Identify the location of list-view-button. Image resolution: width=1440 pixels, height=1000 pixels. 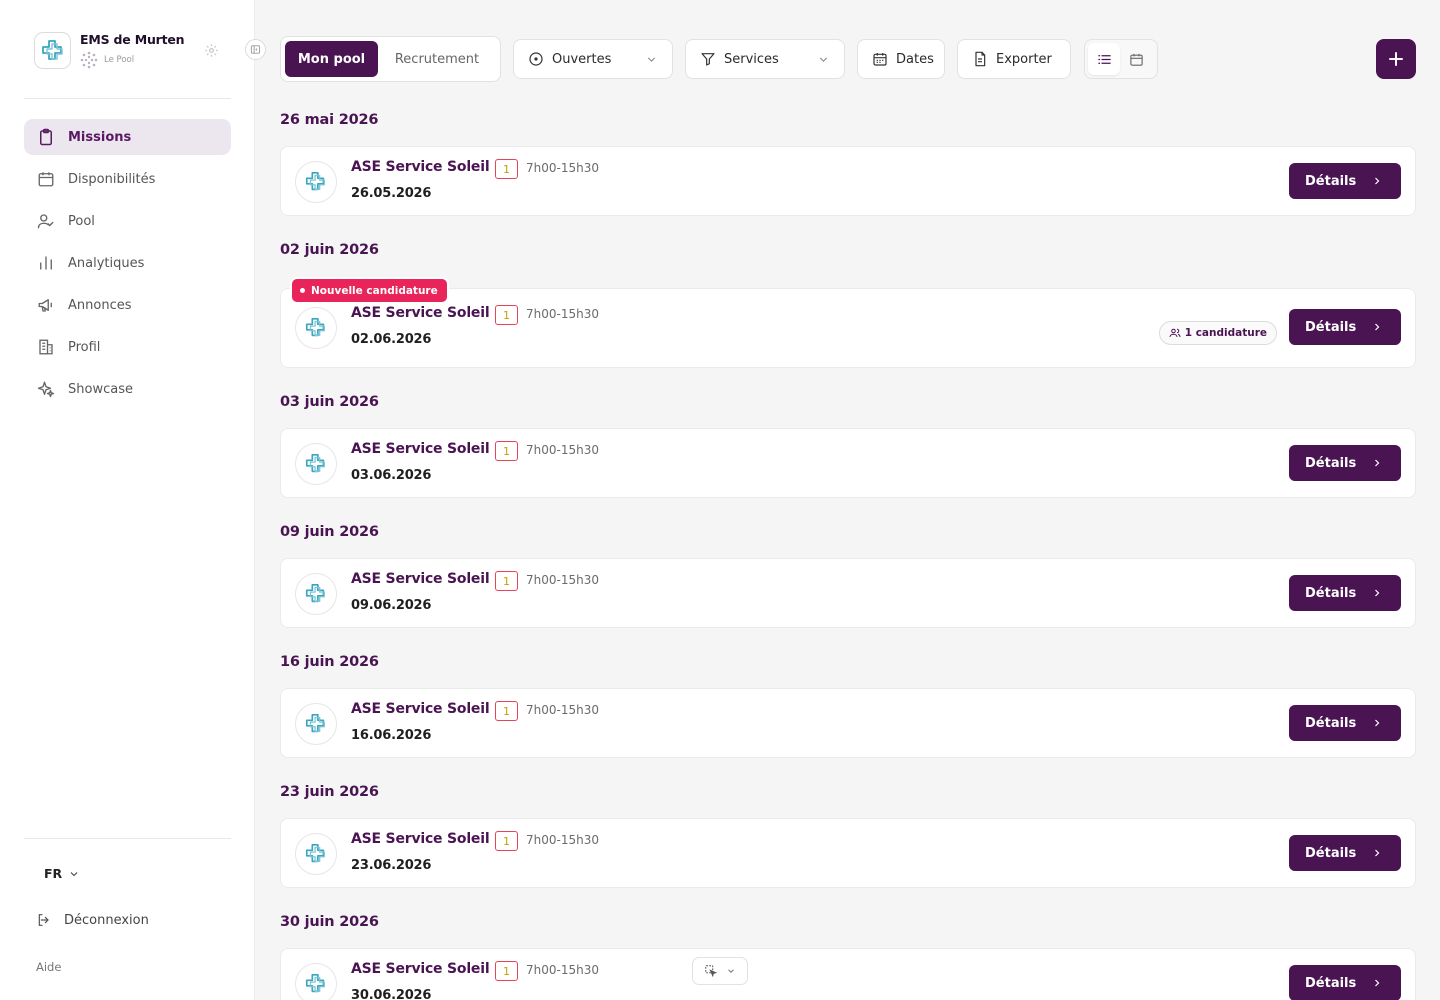
(1104, 59).